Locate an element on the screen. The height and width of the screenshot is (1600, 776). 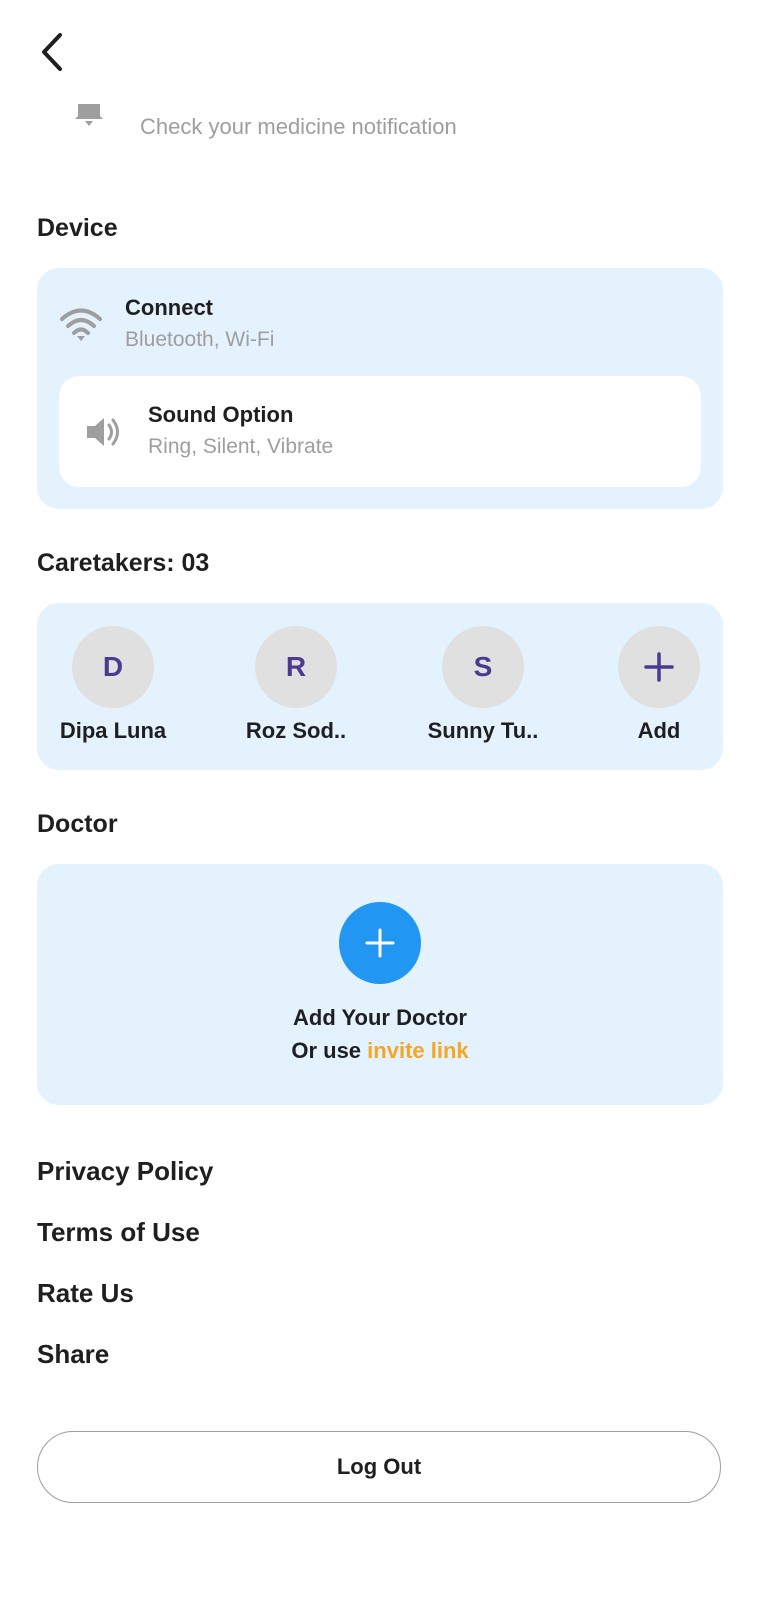
doctor-card is located at coordinates (380, 984).